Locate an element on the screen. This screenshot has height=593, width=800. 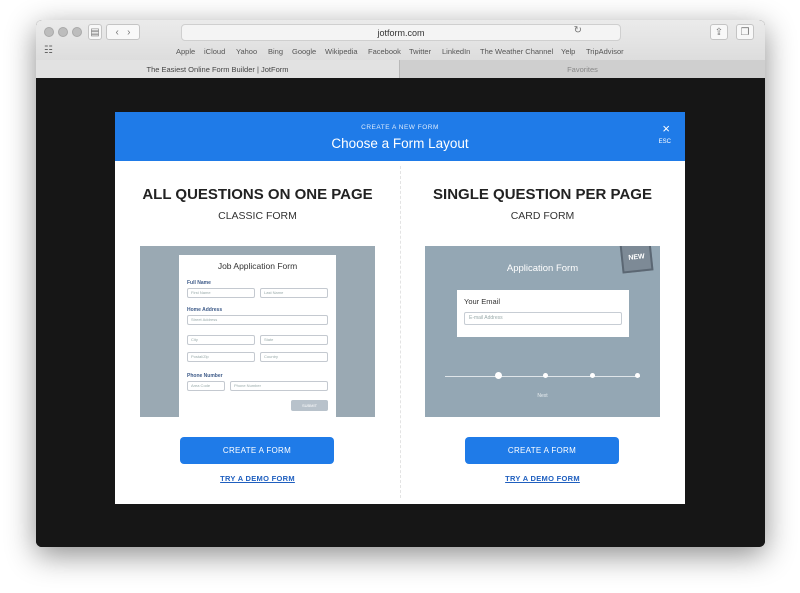
preview-label-home-address: Home Address is located at coordinates (205, 310).